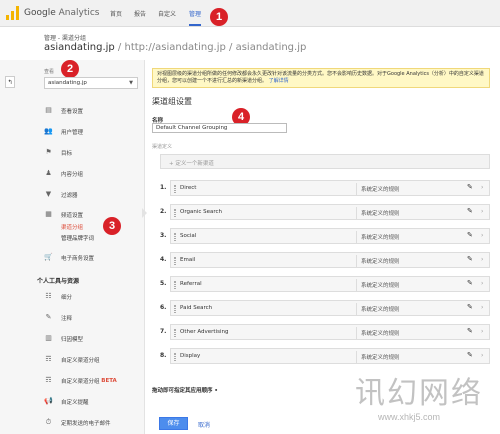 Image resolution: width=500 pixels, height=434 pixels. Describe the element at coordinates (330, 260) in the screenshot. I see `channel-box: Email 系统定义的规则 ✎ ›` at that location.